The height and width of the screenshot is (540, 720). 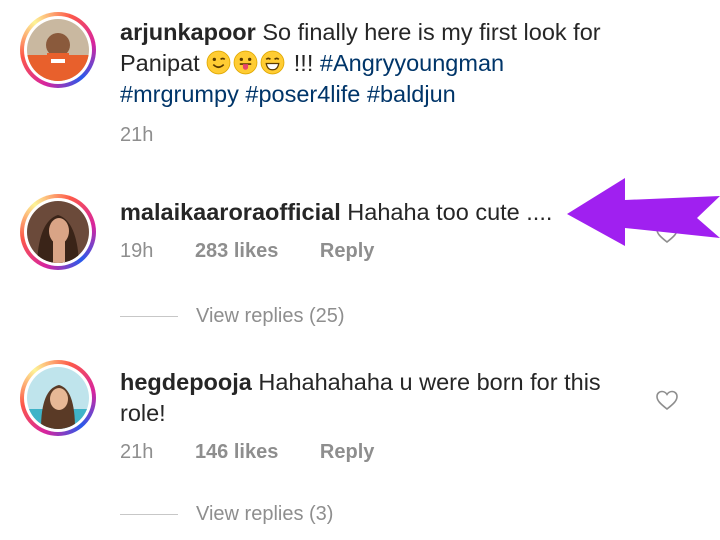 I want to click on view-replies-button: View replies (3), so click(x=226, y=514).